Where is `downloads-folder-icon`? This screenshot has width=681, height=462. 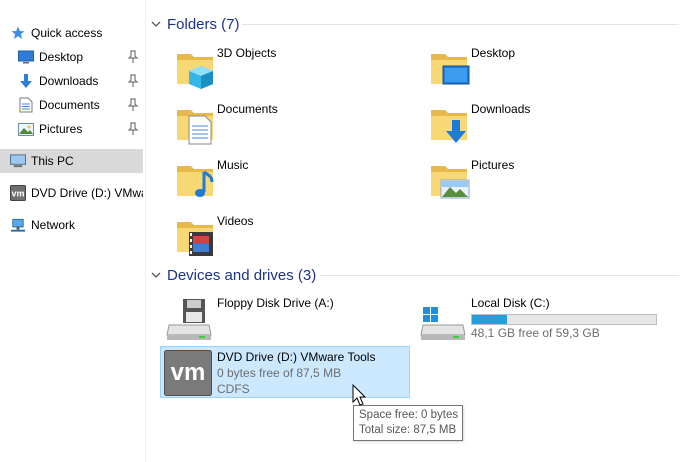
downloads-folder-icon is located at coordinates (449, 126).